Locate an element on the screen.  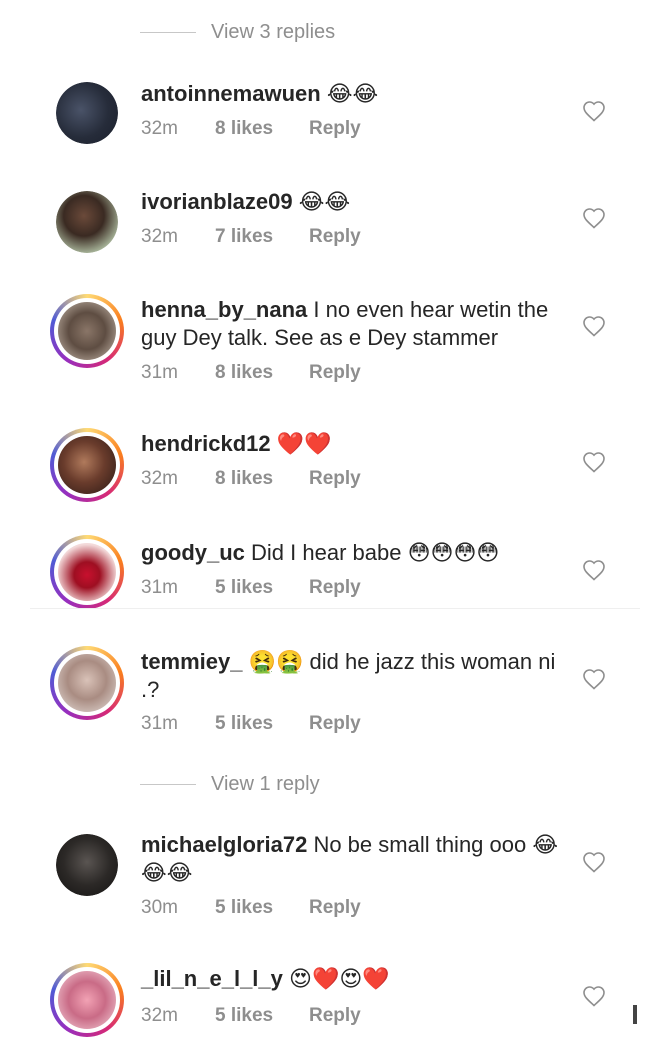
comment-likes: 7 likes is located at coordinates (262, 237).